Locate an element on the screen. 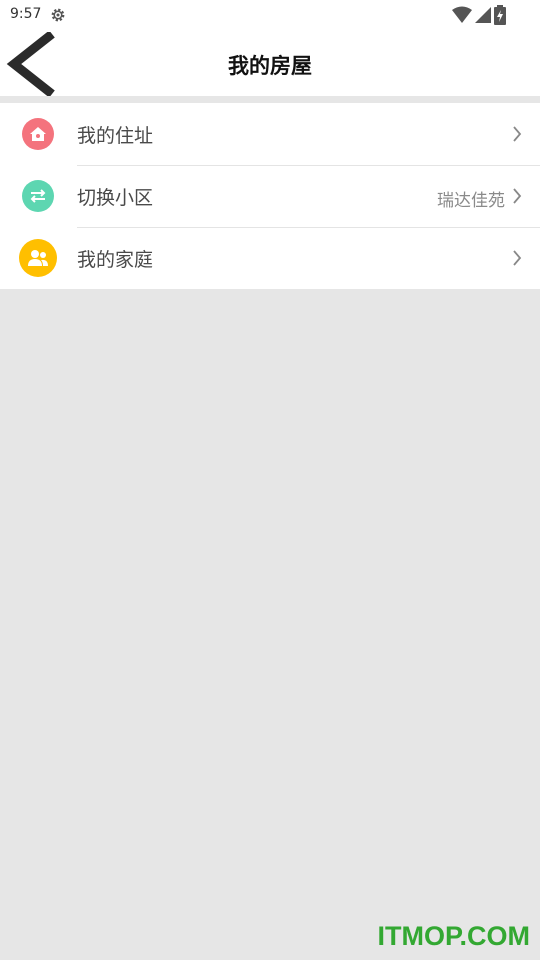  menu-item-my-family: 我的家庭 is located at coordinates (270, 258).